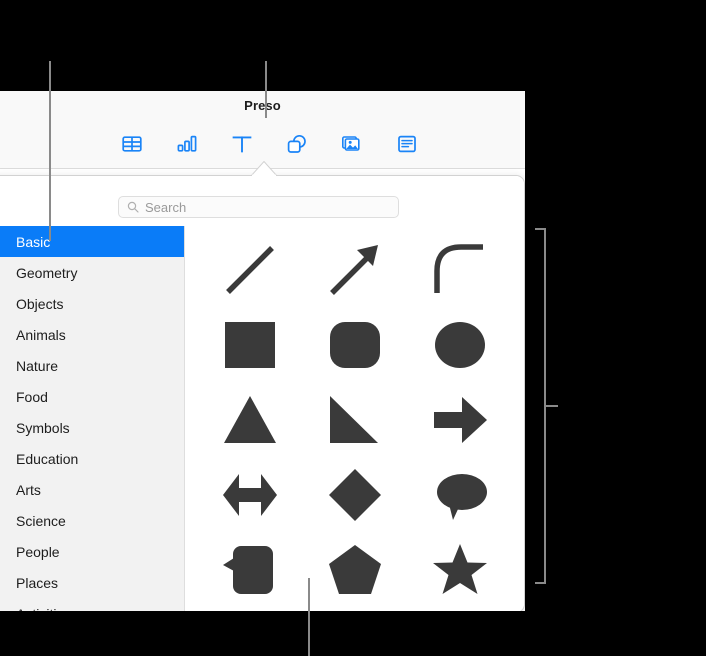  What do you see at coordinates (132, 144) in the screenshot?
I see `table-tool-button` at bounding box center [132, 144].